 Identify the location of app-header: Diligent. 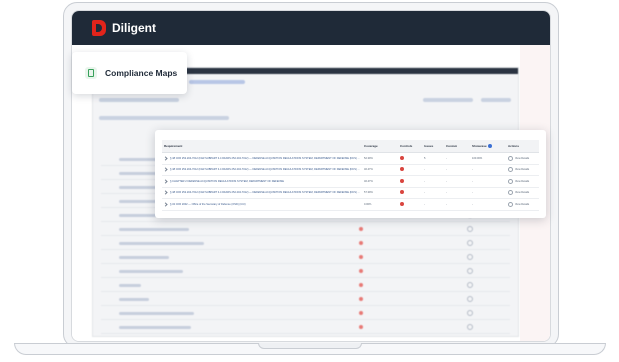
(311, 28).